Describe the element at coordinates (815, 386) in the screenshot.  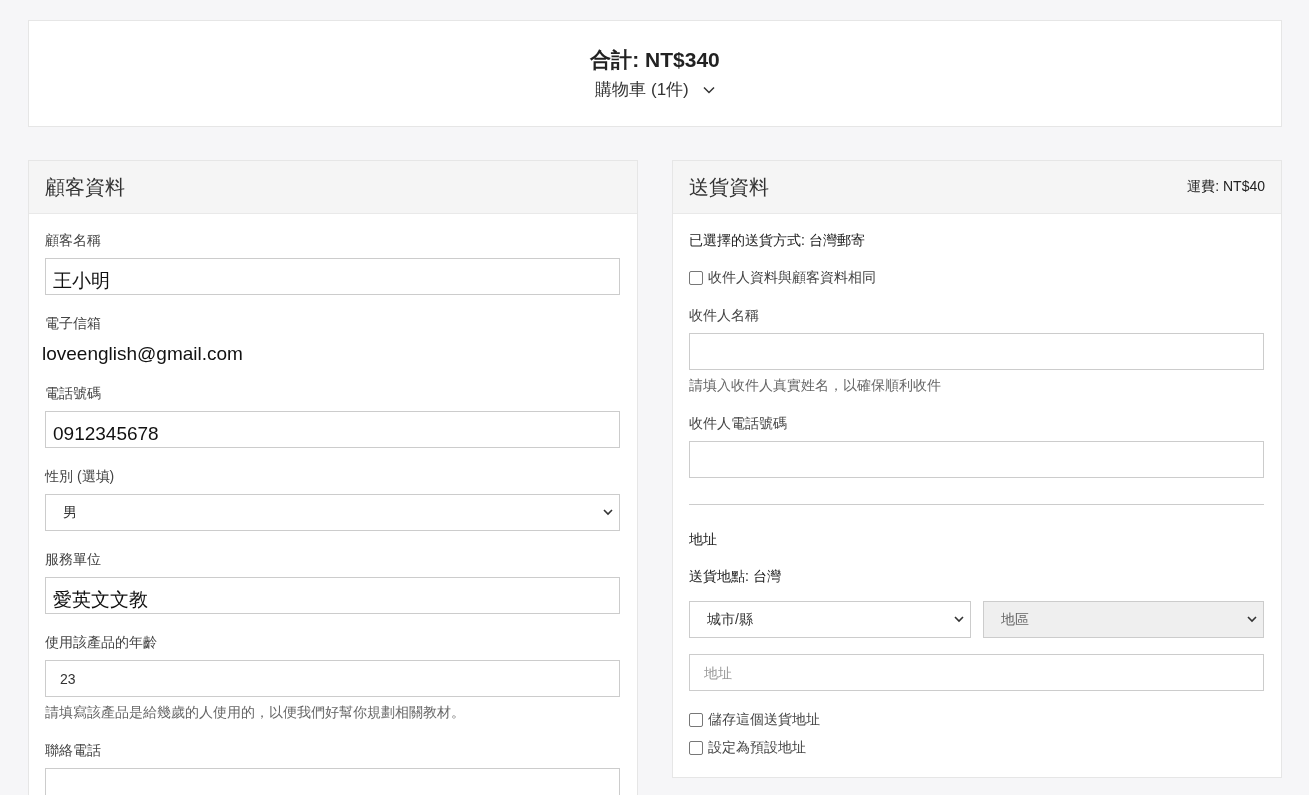
I see `help-text: 請填入收件人真實姓名，以確保順利收件` at that location.